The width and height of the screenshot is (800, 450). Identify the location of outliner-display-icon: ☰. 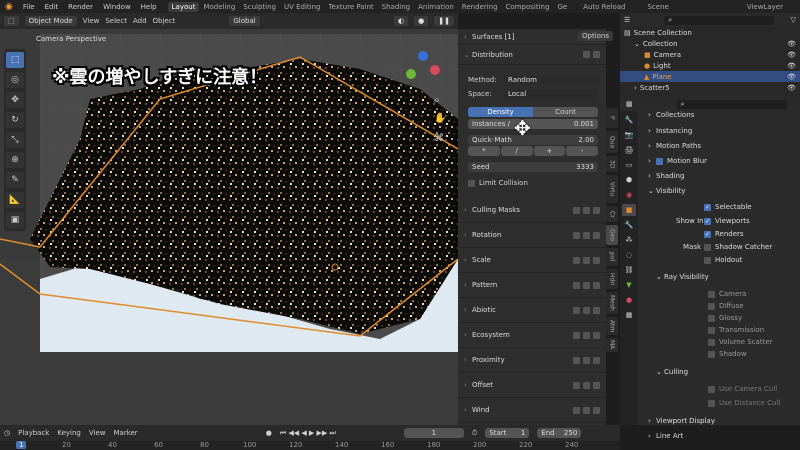
(627, 20).